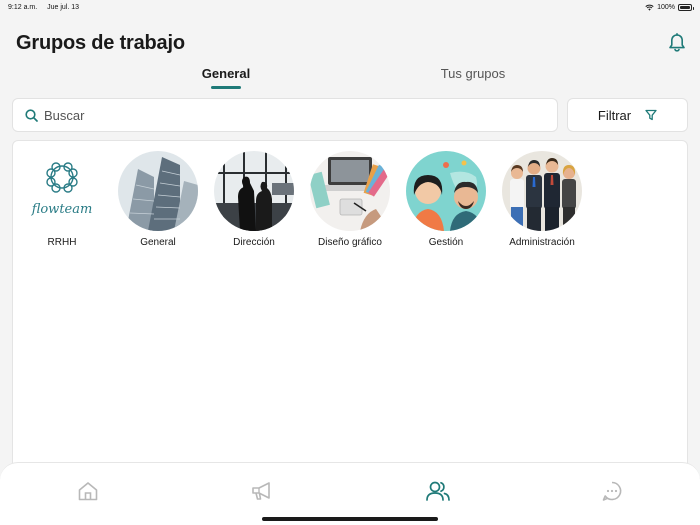  What do you see at coordinates (473, 73) in the screenshot?
I see `tab-tus-grupos: Tus grupos` at bounding box center [473, 73].